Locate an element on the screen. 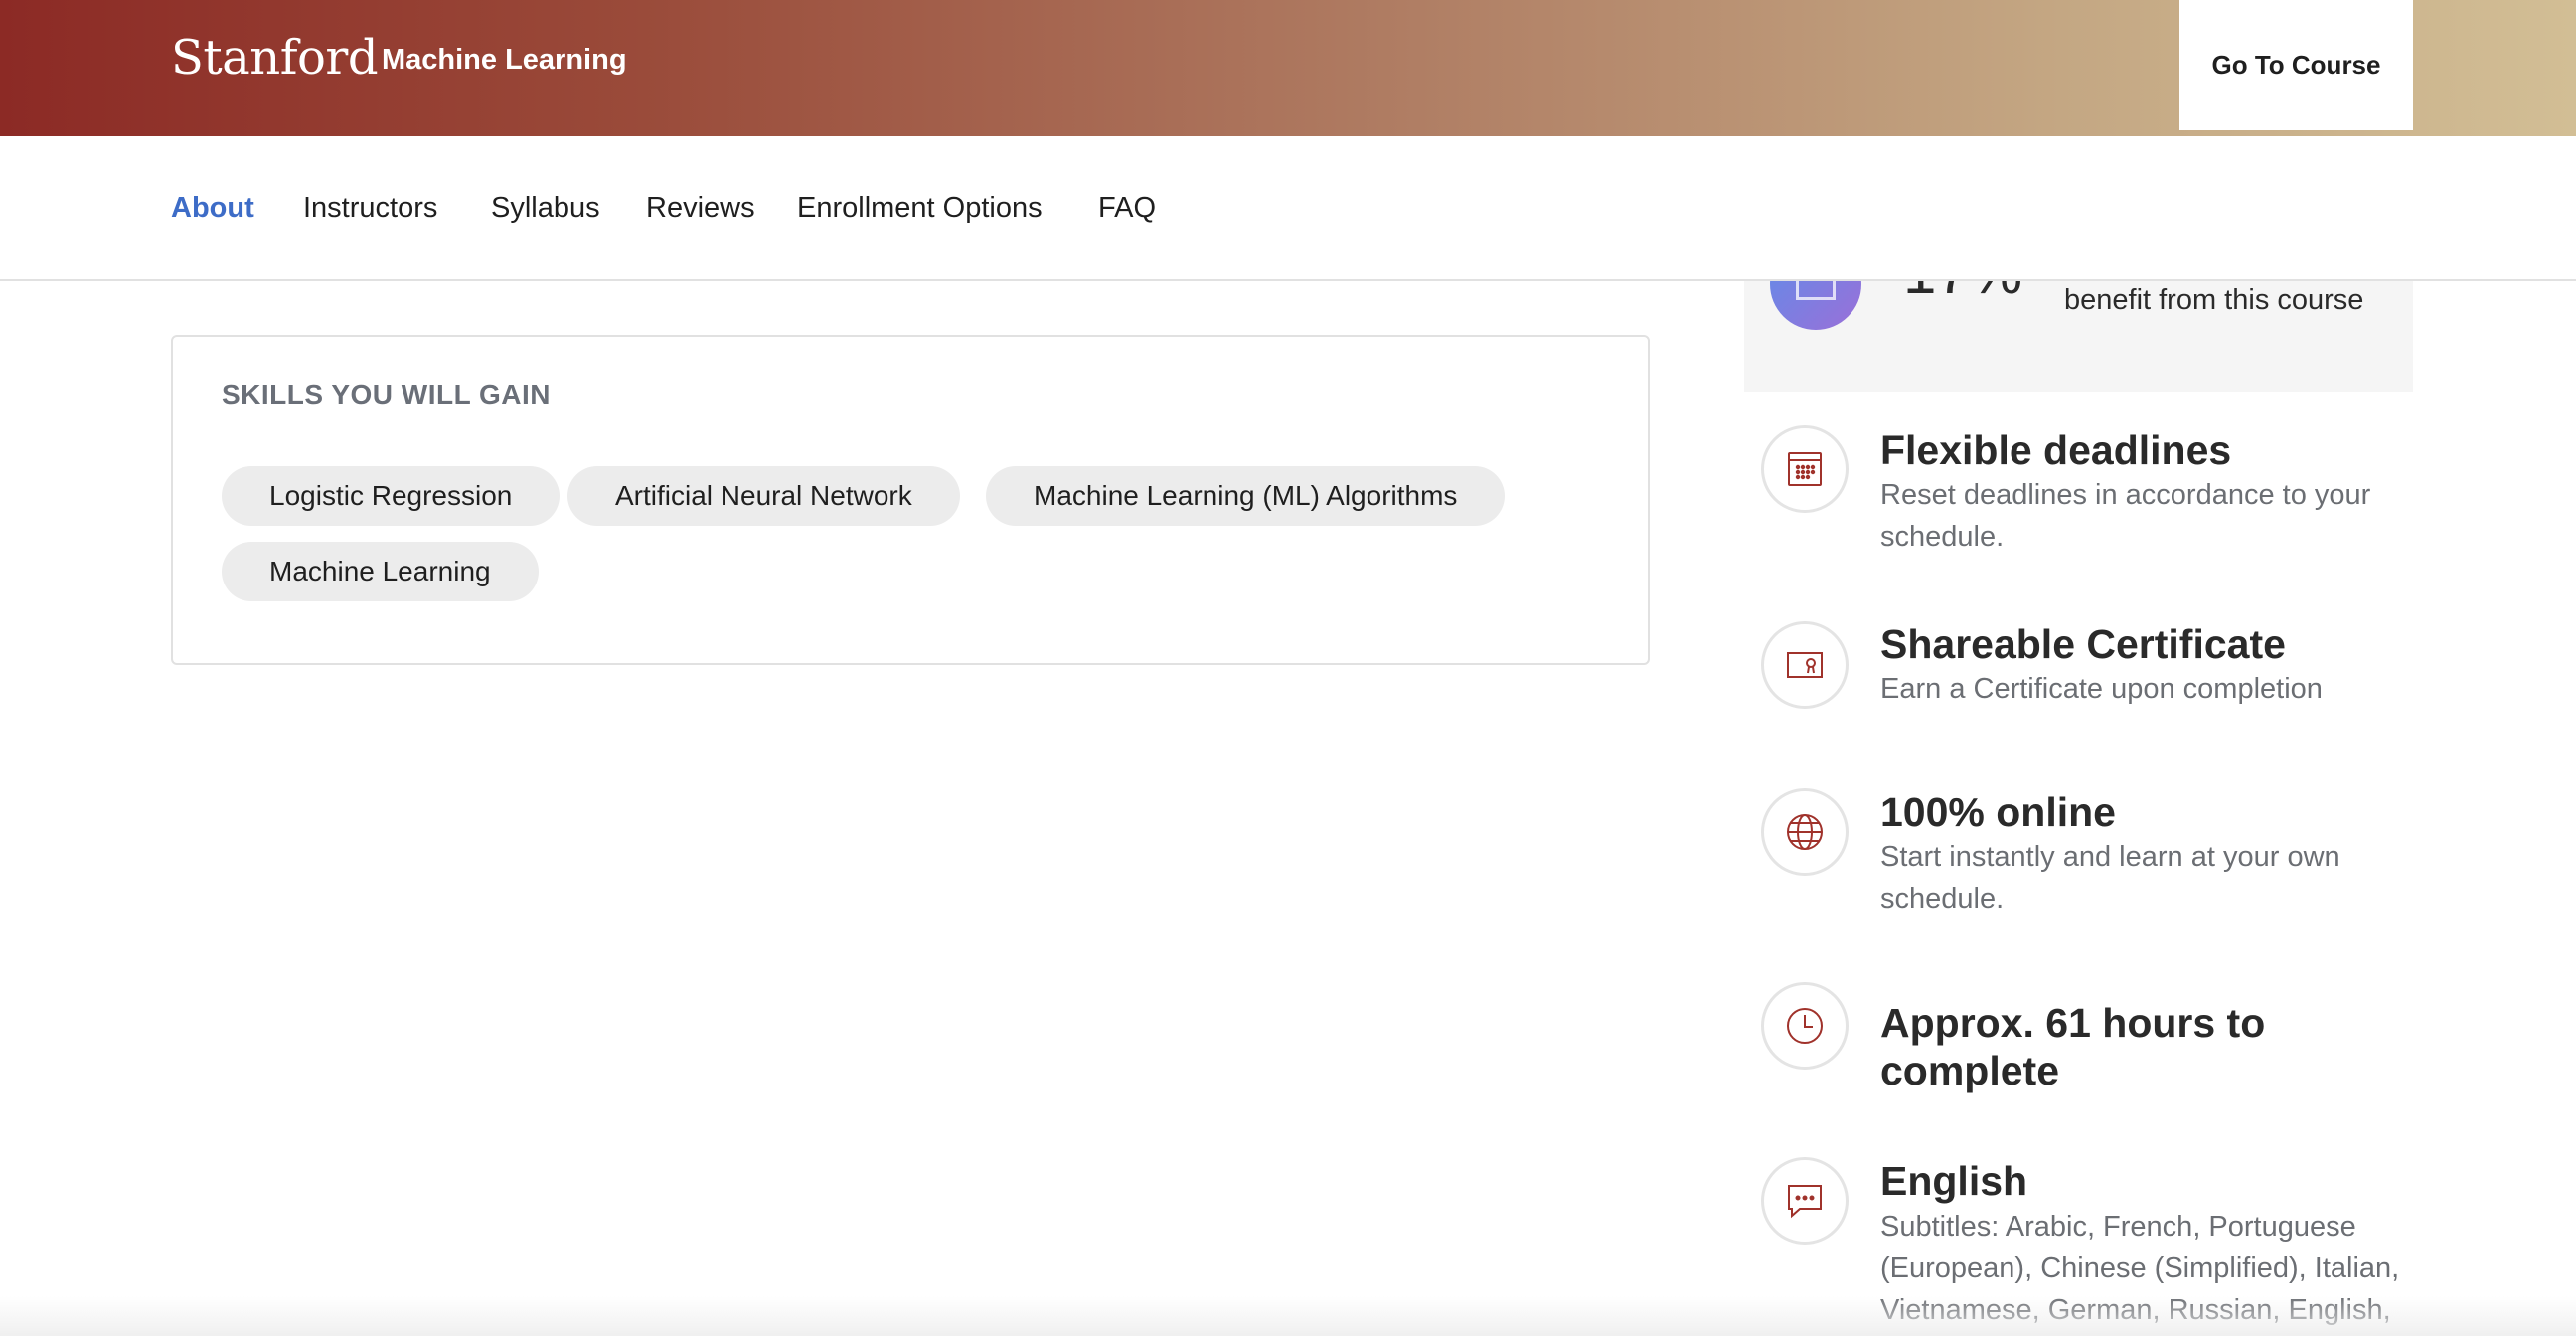  nav-tab-instructors: Instructors is located at coordinates (370, 208).